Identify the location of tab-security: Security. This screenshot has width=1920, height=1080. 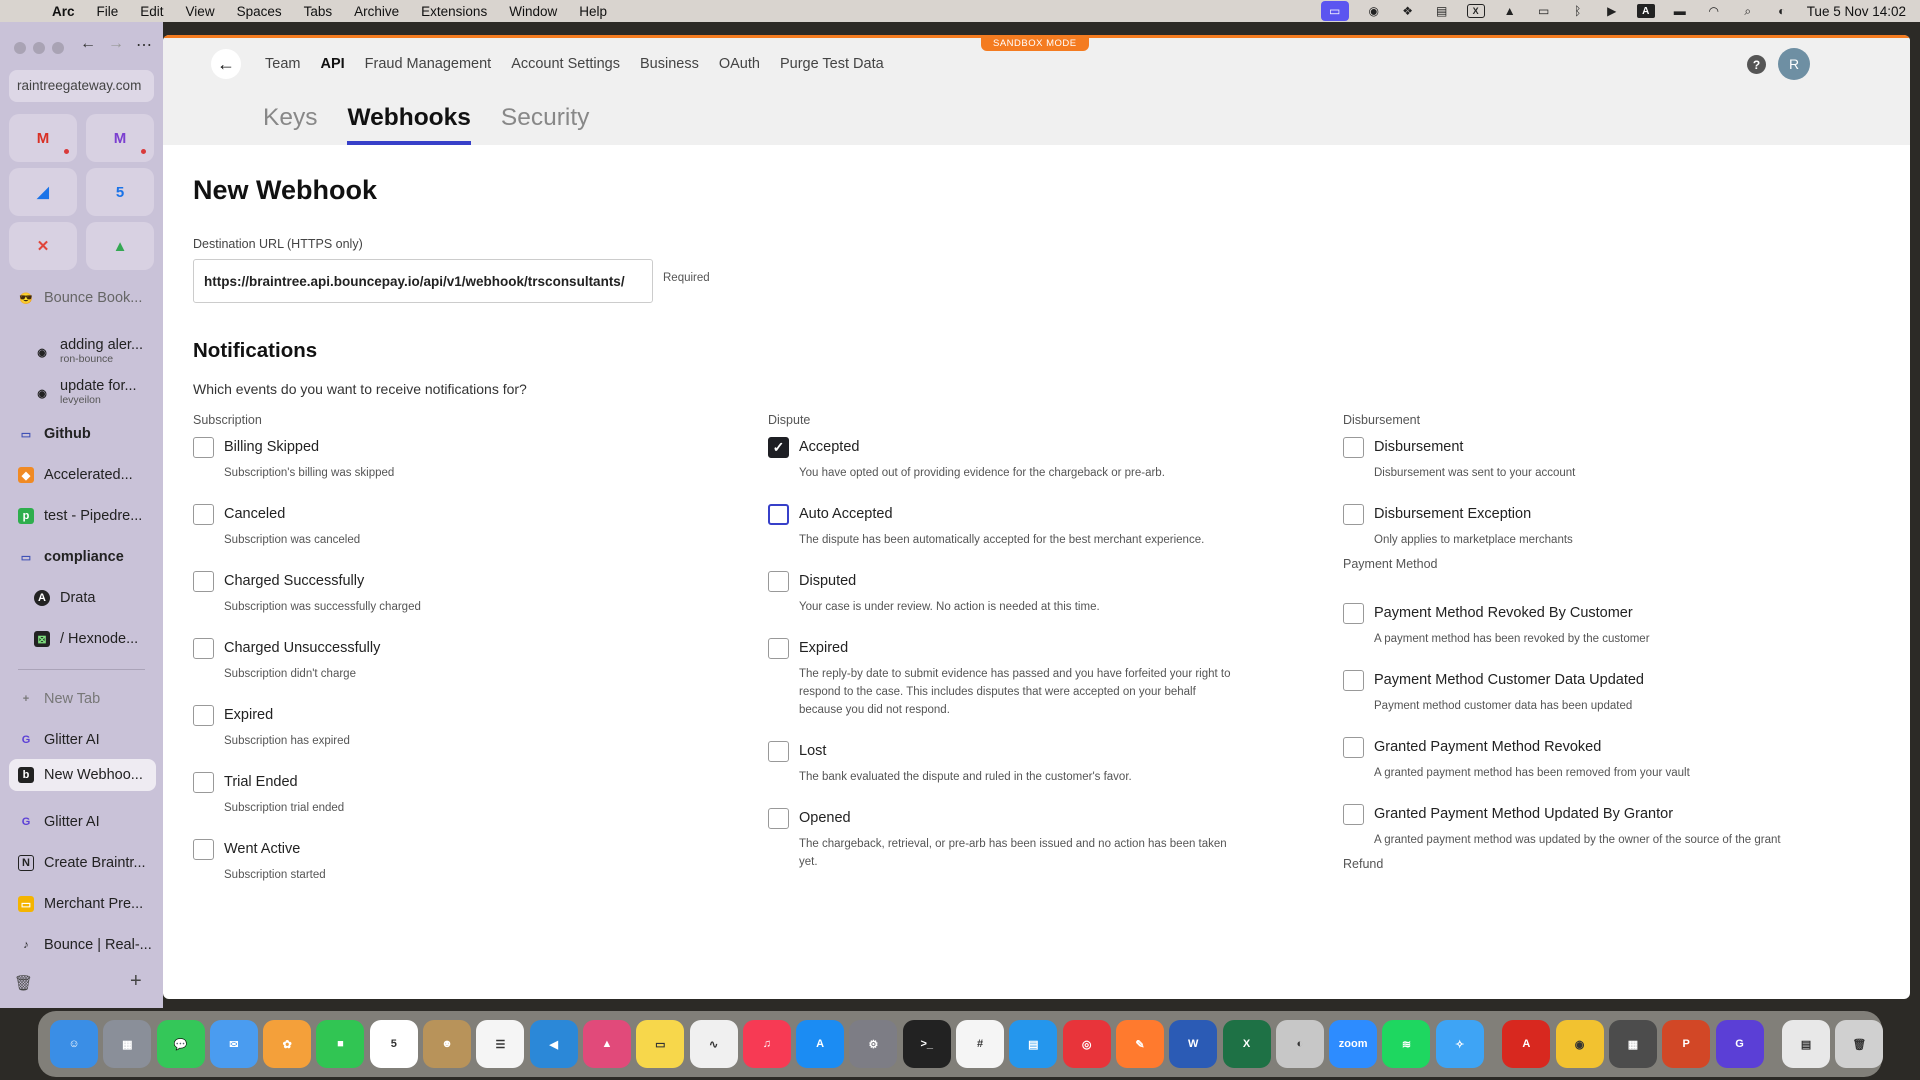
(545, 120).